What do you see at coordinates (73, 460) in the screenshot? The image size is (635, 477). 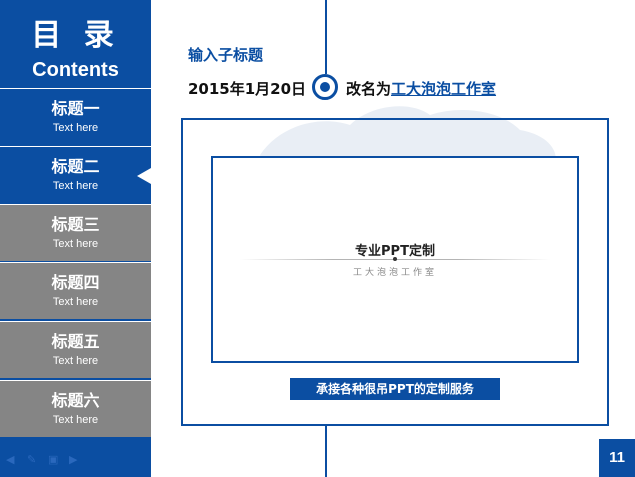 I see `forward-arrow-icon: ▶` at bounding box center [73, 460].